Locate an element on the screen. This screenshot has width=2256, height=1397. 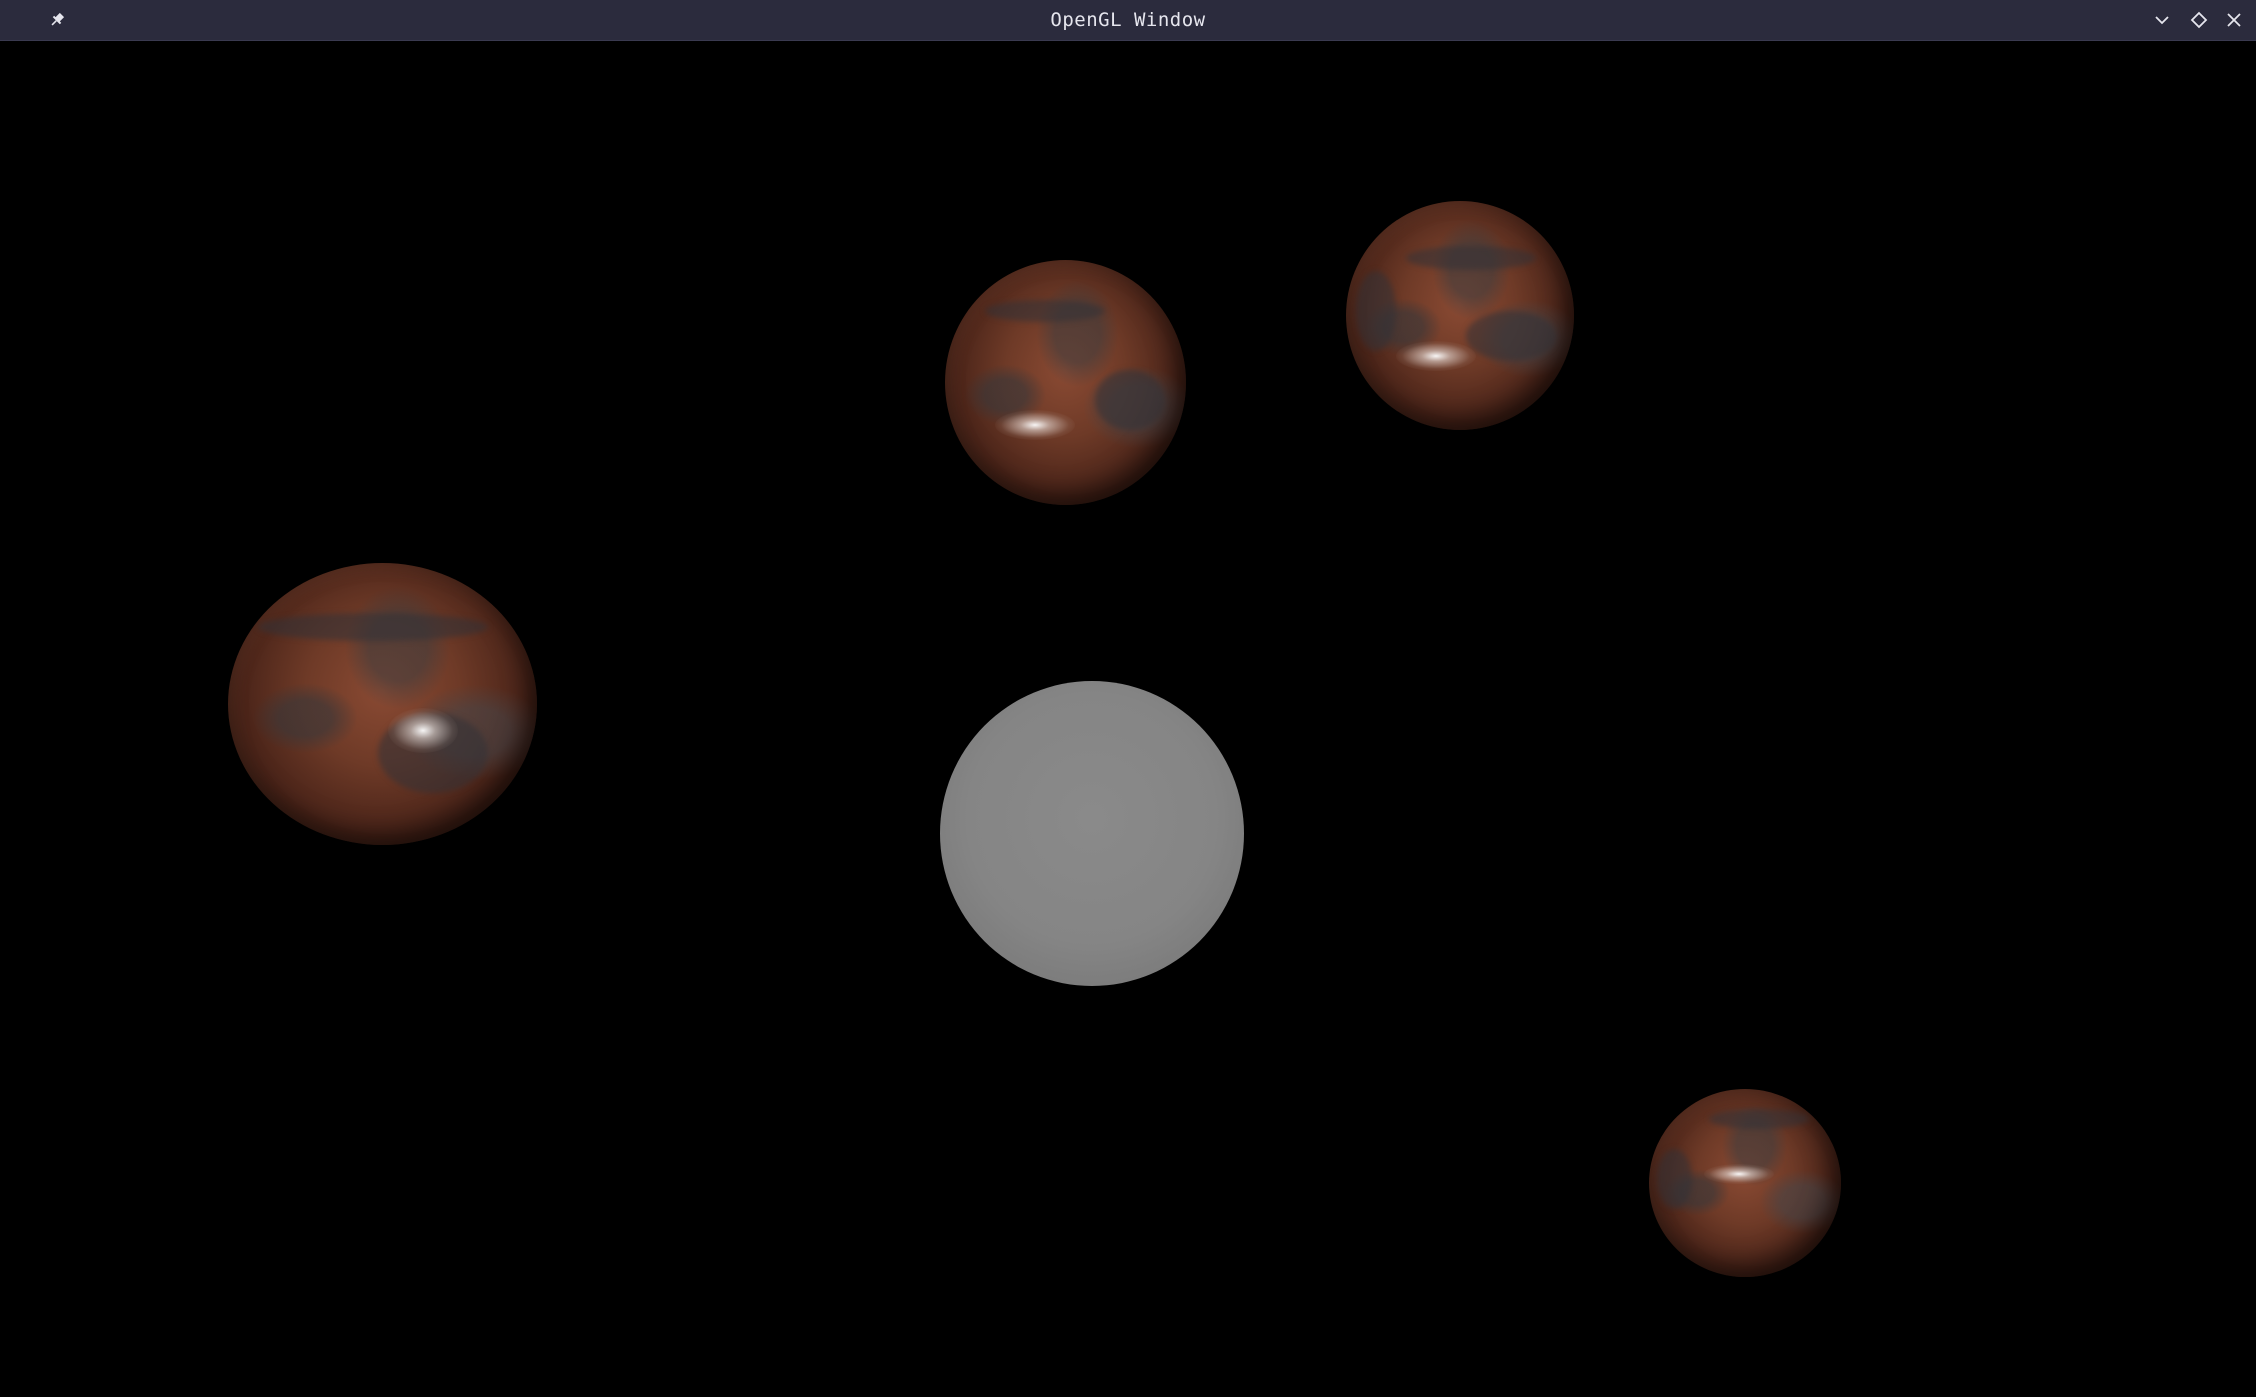
close-button is located at coordinates (2234, 20).